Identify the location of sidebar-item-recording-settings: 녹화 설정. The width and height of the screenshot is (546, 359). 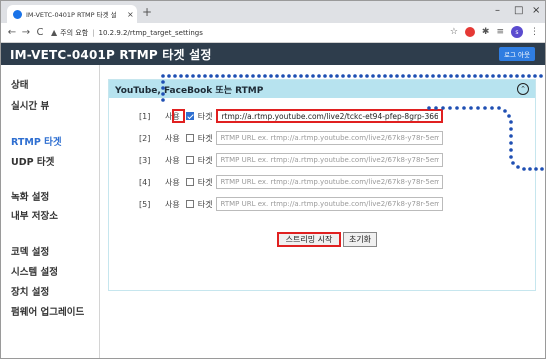
(30, 196).